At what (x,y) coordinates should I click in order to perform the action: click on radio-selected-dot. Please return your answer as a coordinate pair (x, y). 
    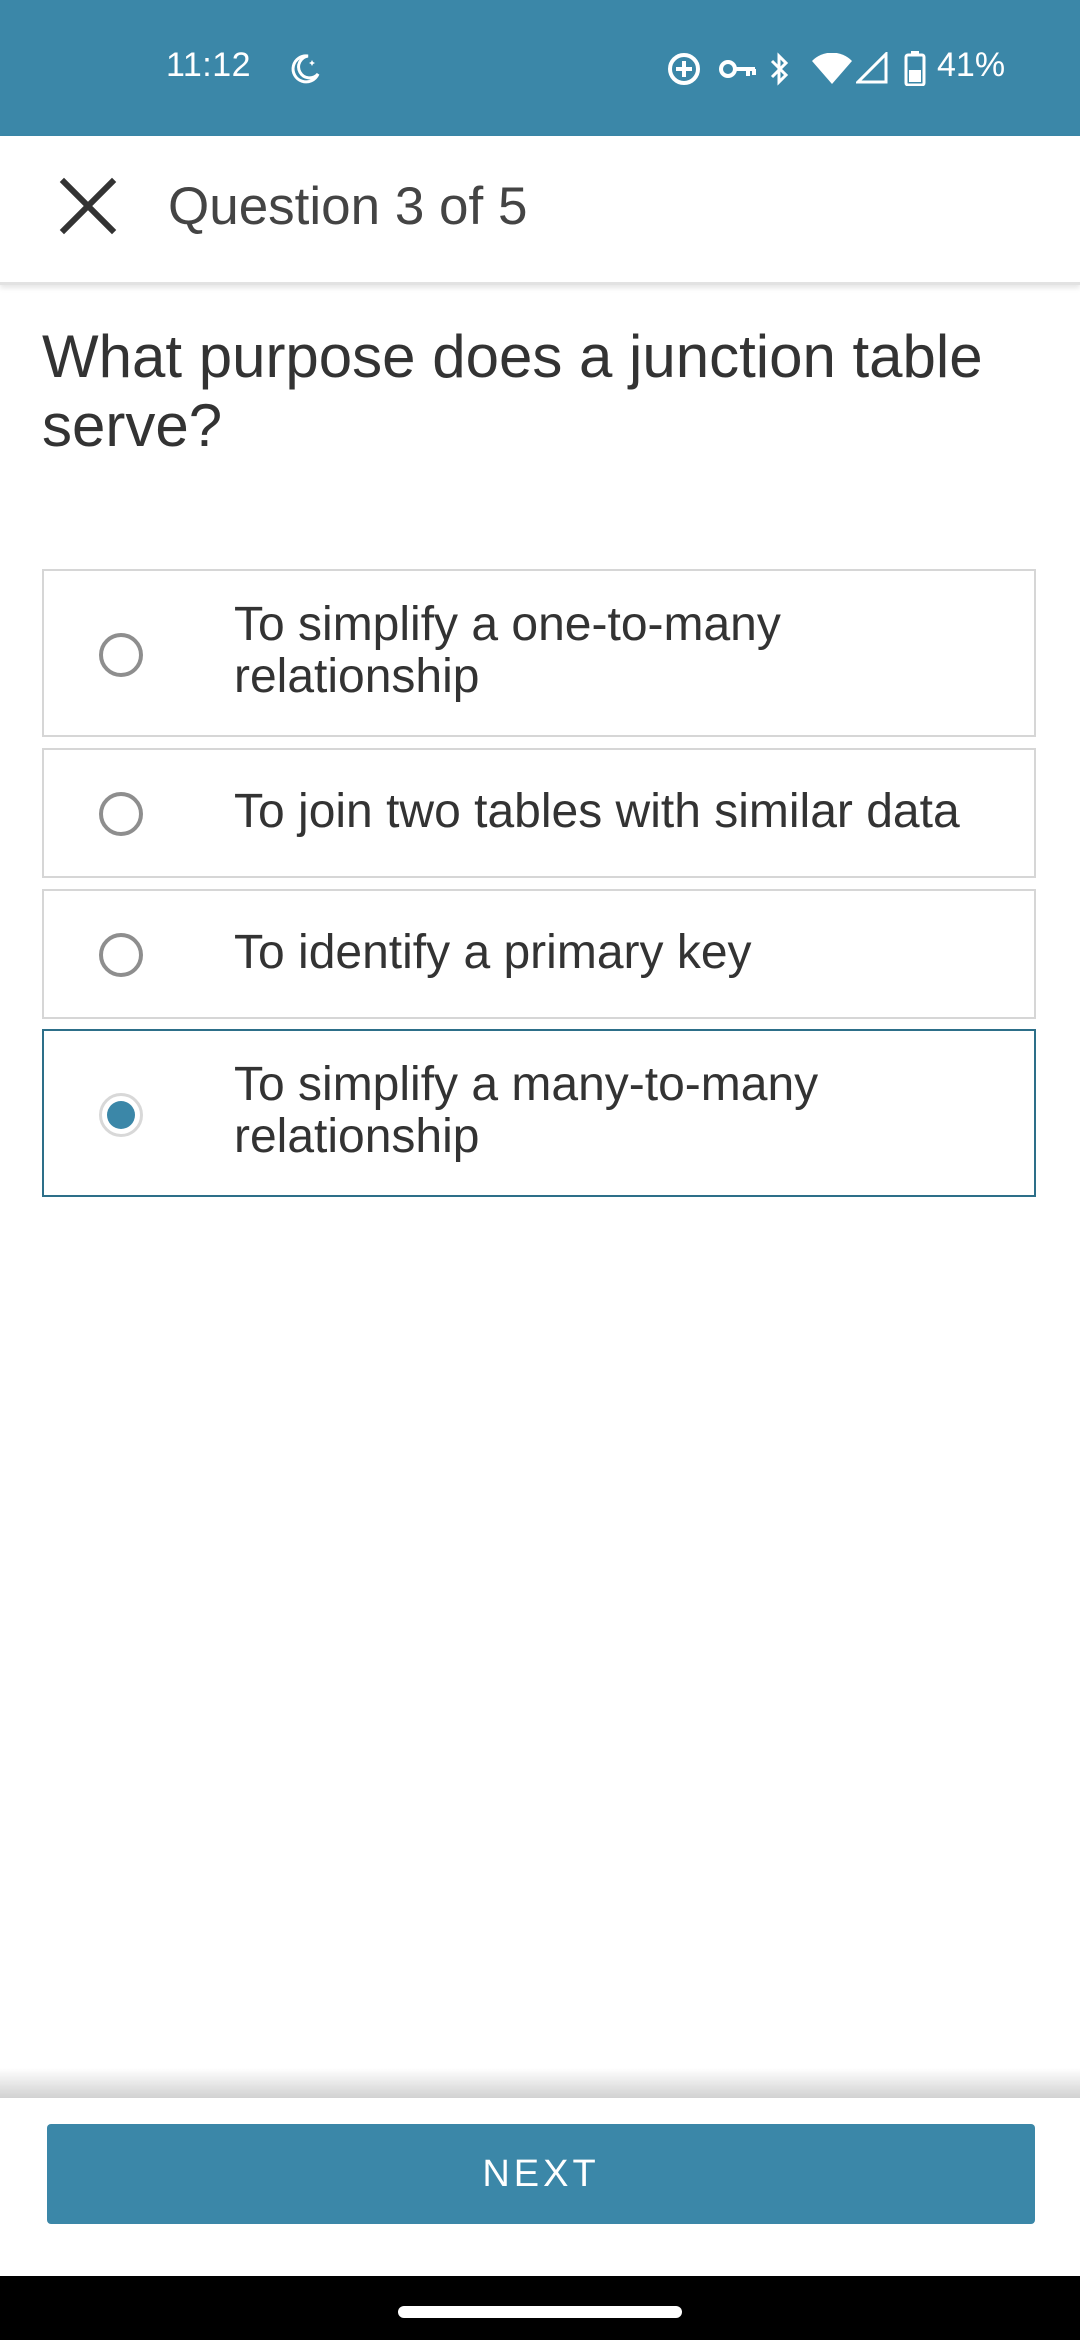
    Looking at the image, I should click on (121, 1115).